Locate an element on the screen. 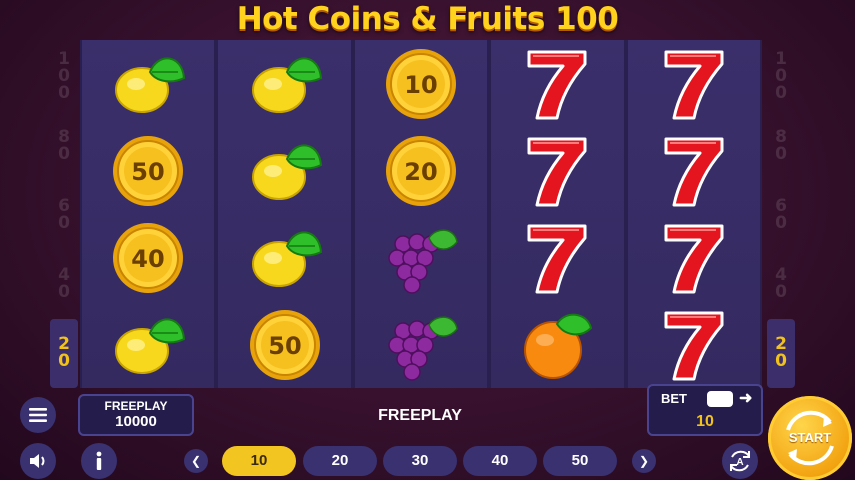 The image size is (855, 480). reel-2: 50 is located at coordinates (284, 214).